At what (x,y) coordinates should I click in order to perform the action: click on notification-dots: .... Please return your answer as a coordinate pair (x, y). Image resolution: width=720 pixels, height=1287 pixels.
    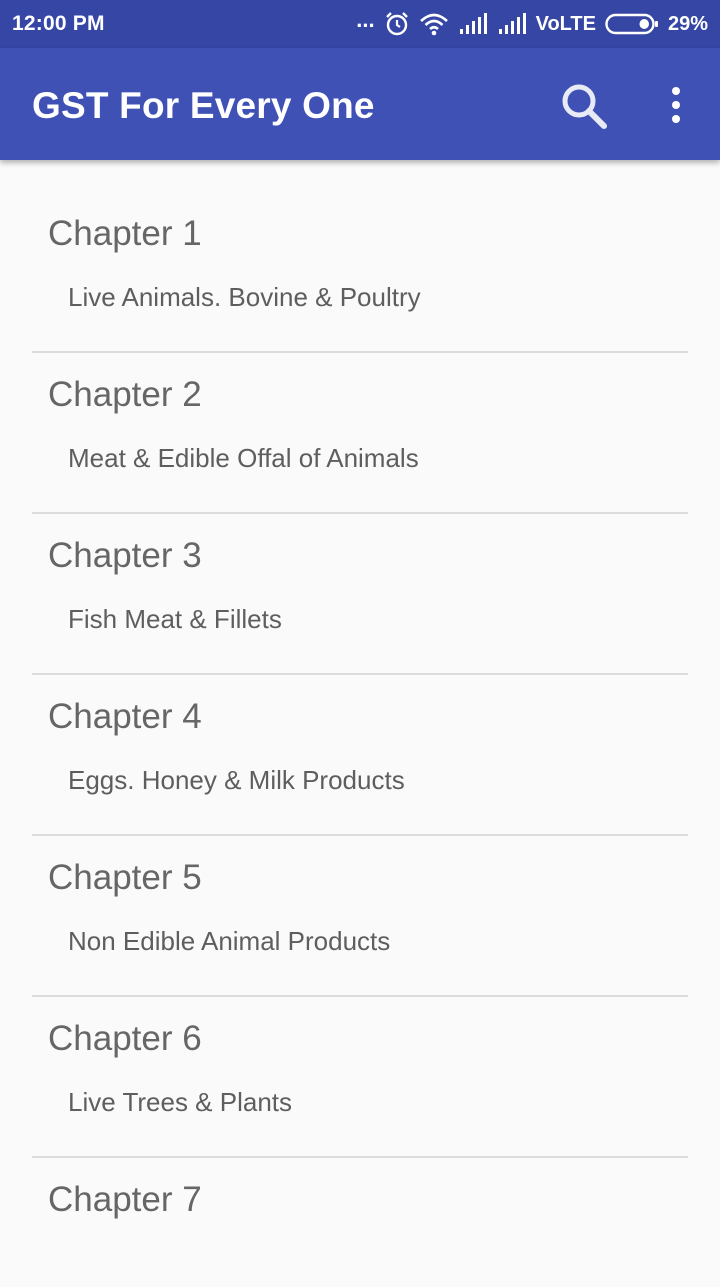
    Looking at the image, I should click on (365, 19).